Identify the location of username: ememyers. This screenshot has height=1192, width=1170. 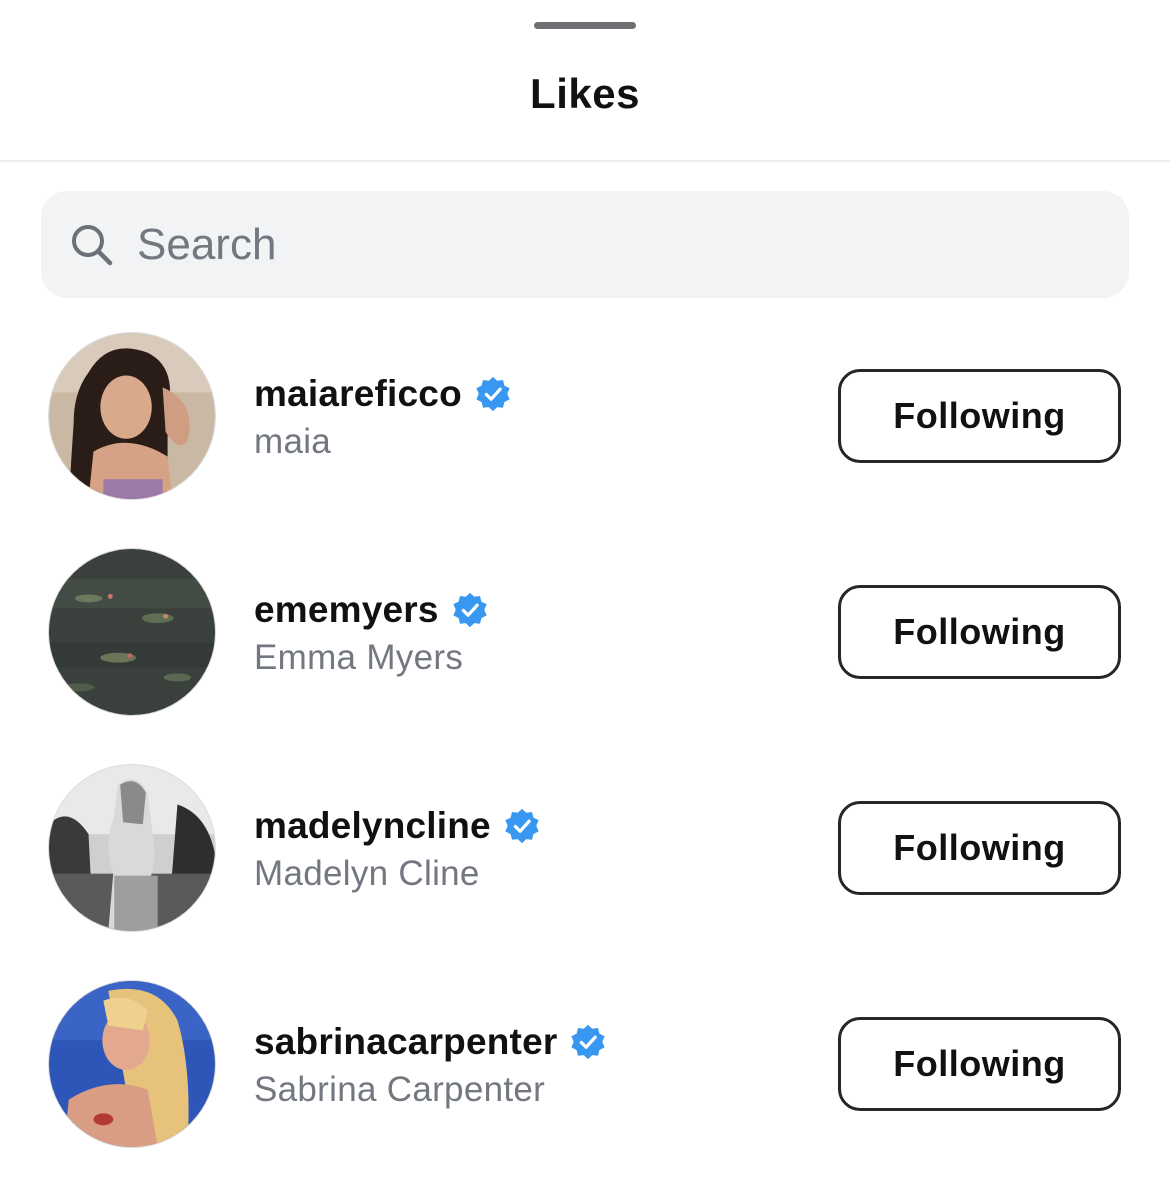
(346, 610).